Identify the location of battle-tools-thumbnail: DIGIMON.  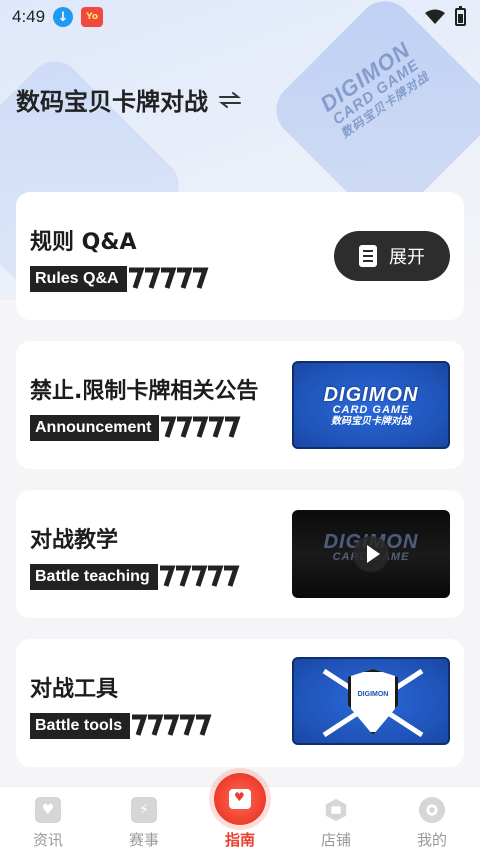
(371, 701).